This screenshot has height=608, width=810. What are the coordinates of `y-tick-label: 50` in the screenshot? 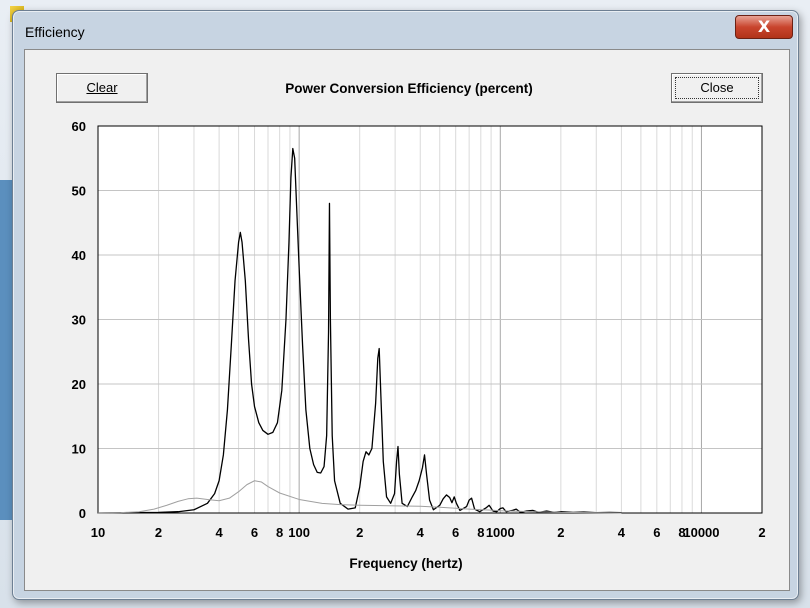 It's located at (79, 191).